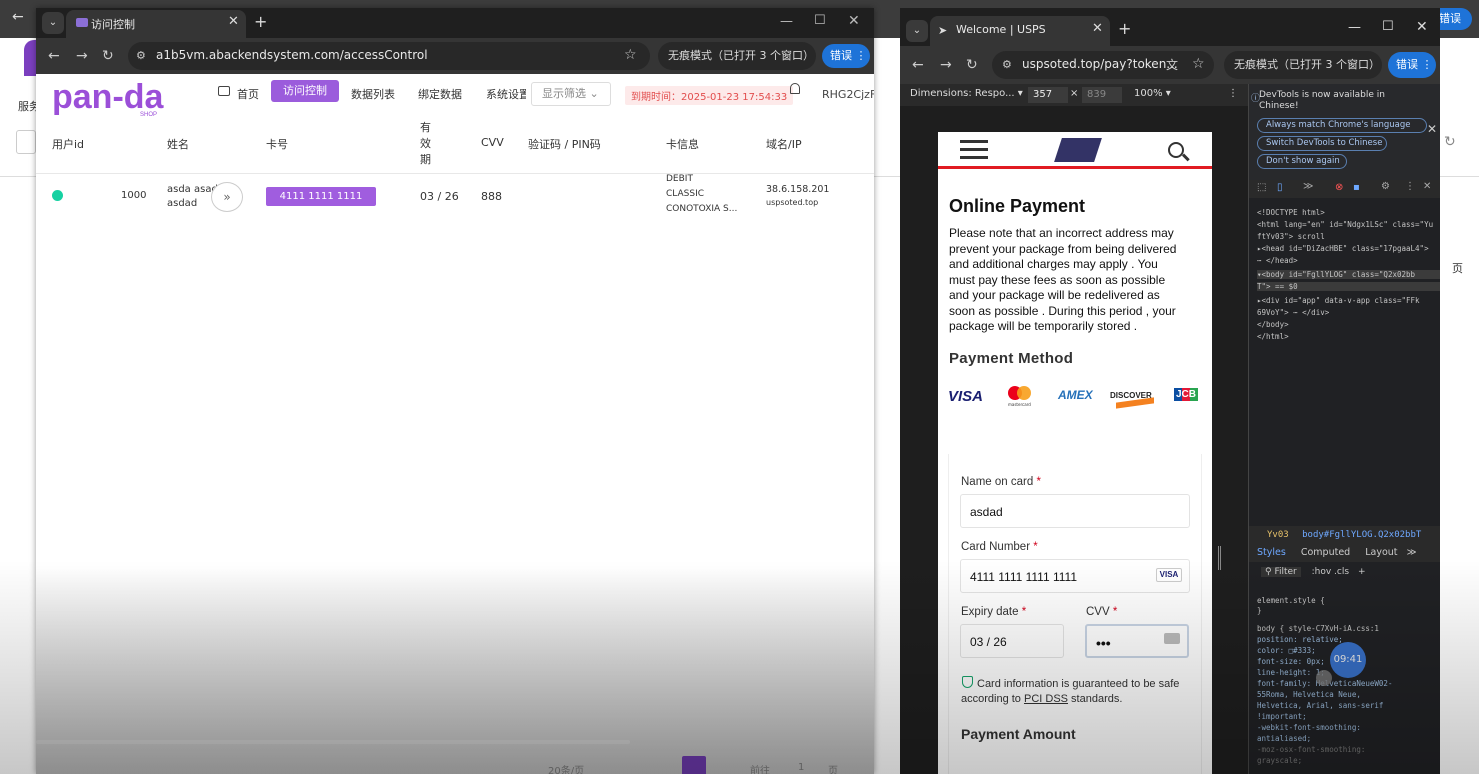 The width and height of the screenshot is (1479, 774). I want to click on match-language-button: Always match Chrome's language, so click(1342, 125).